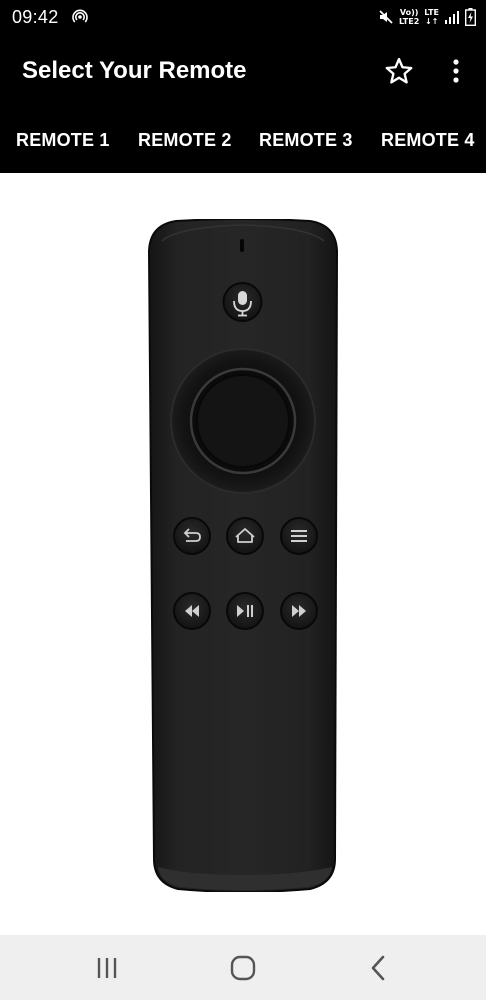 The width and height of the screenshot is (486, 1000). What do you see at coordinates (456, 71) in the screenshot?
I see `more-vert-icon` at bounding box center [456, 71].